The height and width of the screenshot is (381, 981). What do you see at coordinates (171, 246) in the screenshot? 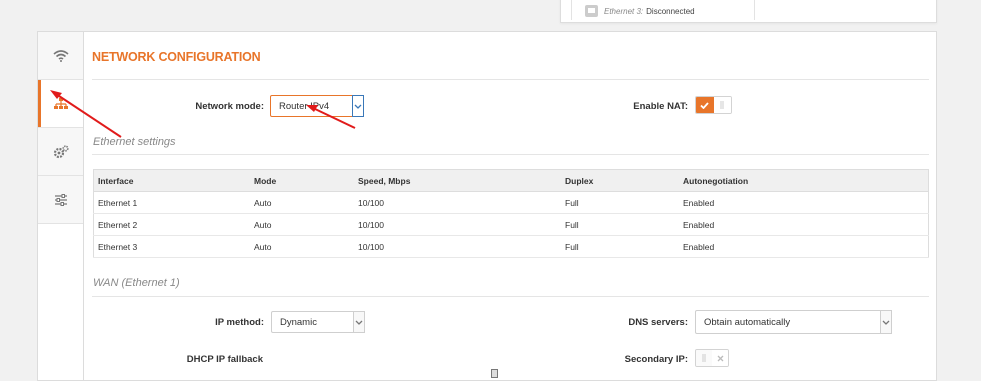
I see `interface-link: Ethernet 3` at bounding box center [171, 246].